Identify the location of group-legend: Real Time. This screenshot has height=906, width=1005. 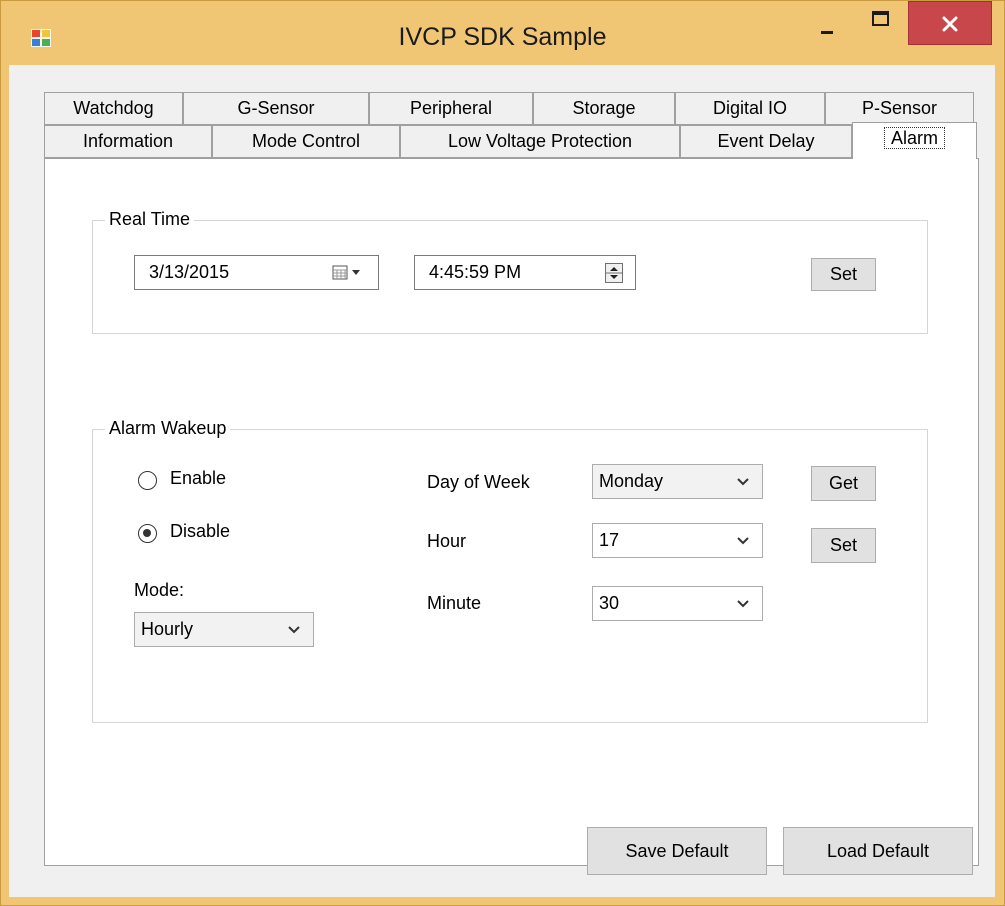
(150, 219).